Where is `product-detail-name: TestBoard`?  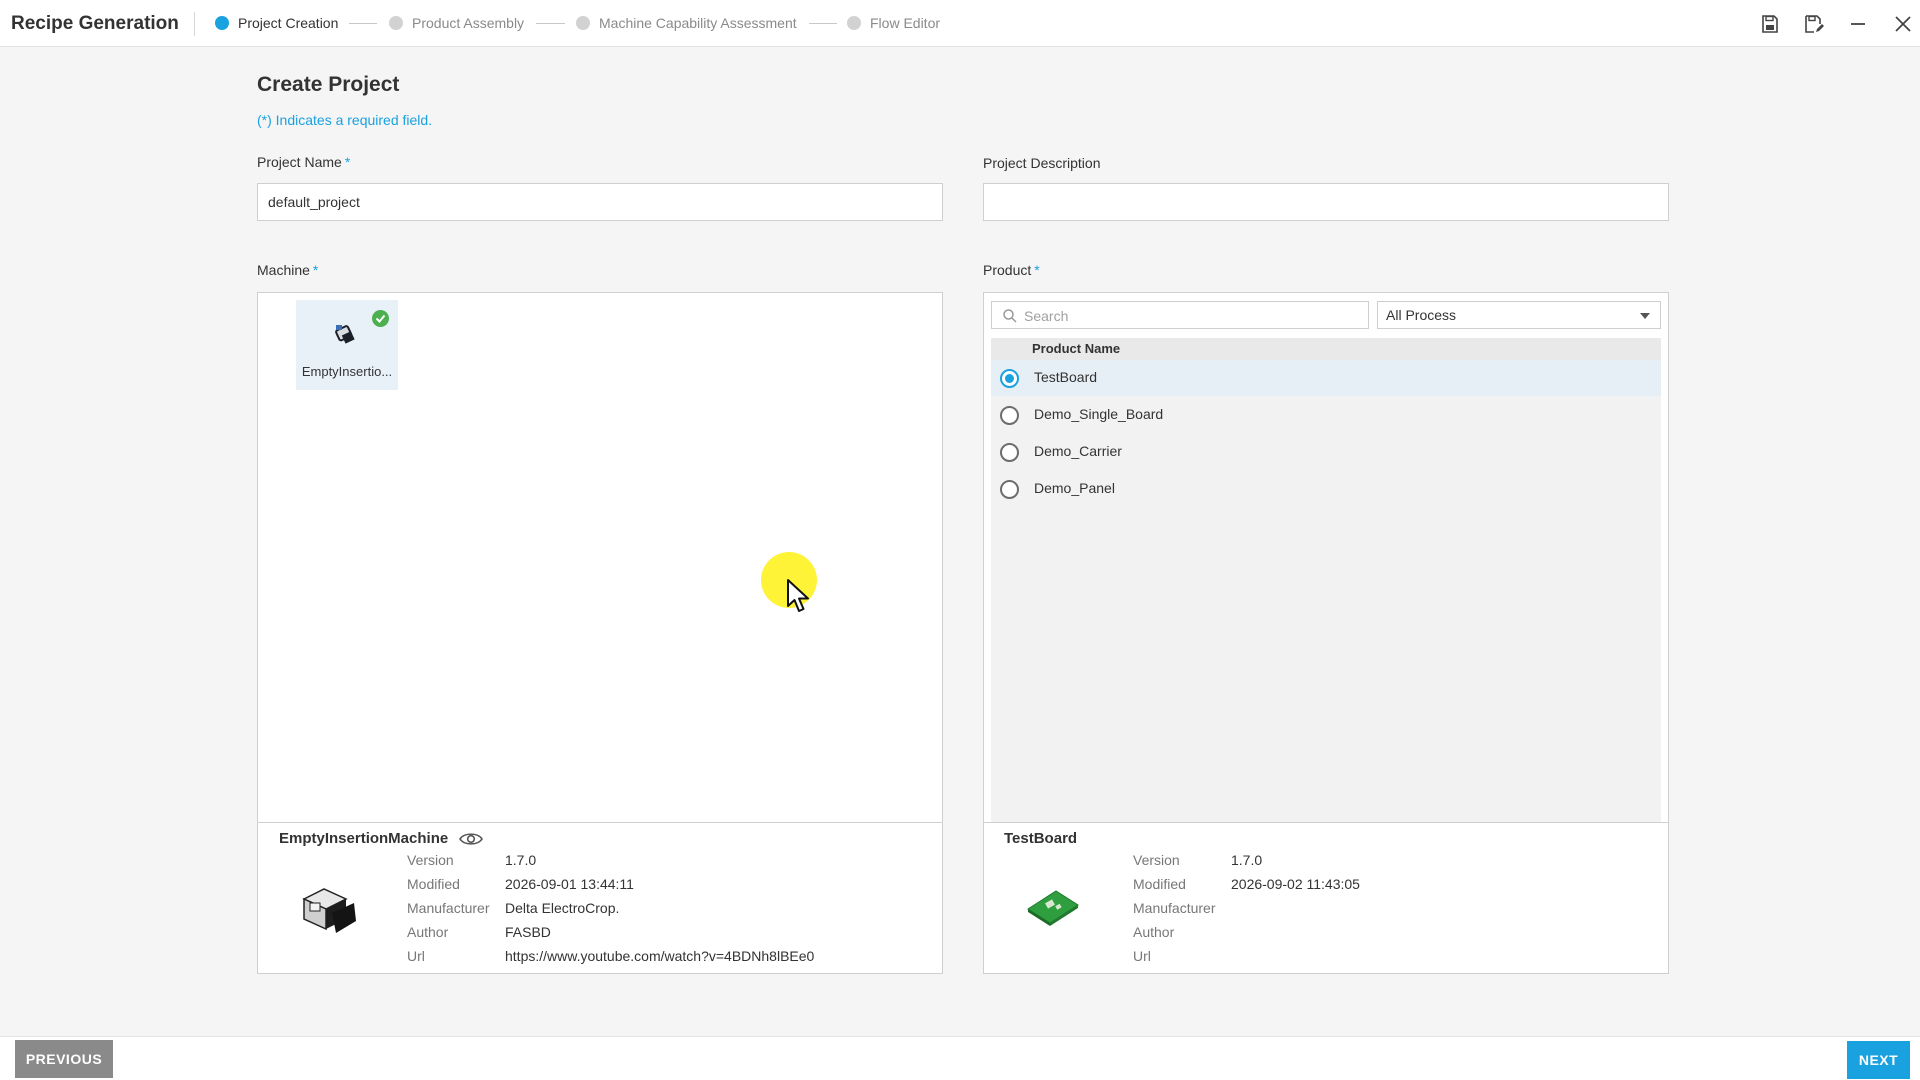 product-detail-name: TestBoard is located at coordinates (1041, 838).